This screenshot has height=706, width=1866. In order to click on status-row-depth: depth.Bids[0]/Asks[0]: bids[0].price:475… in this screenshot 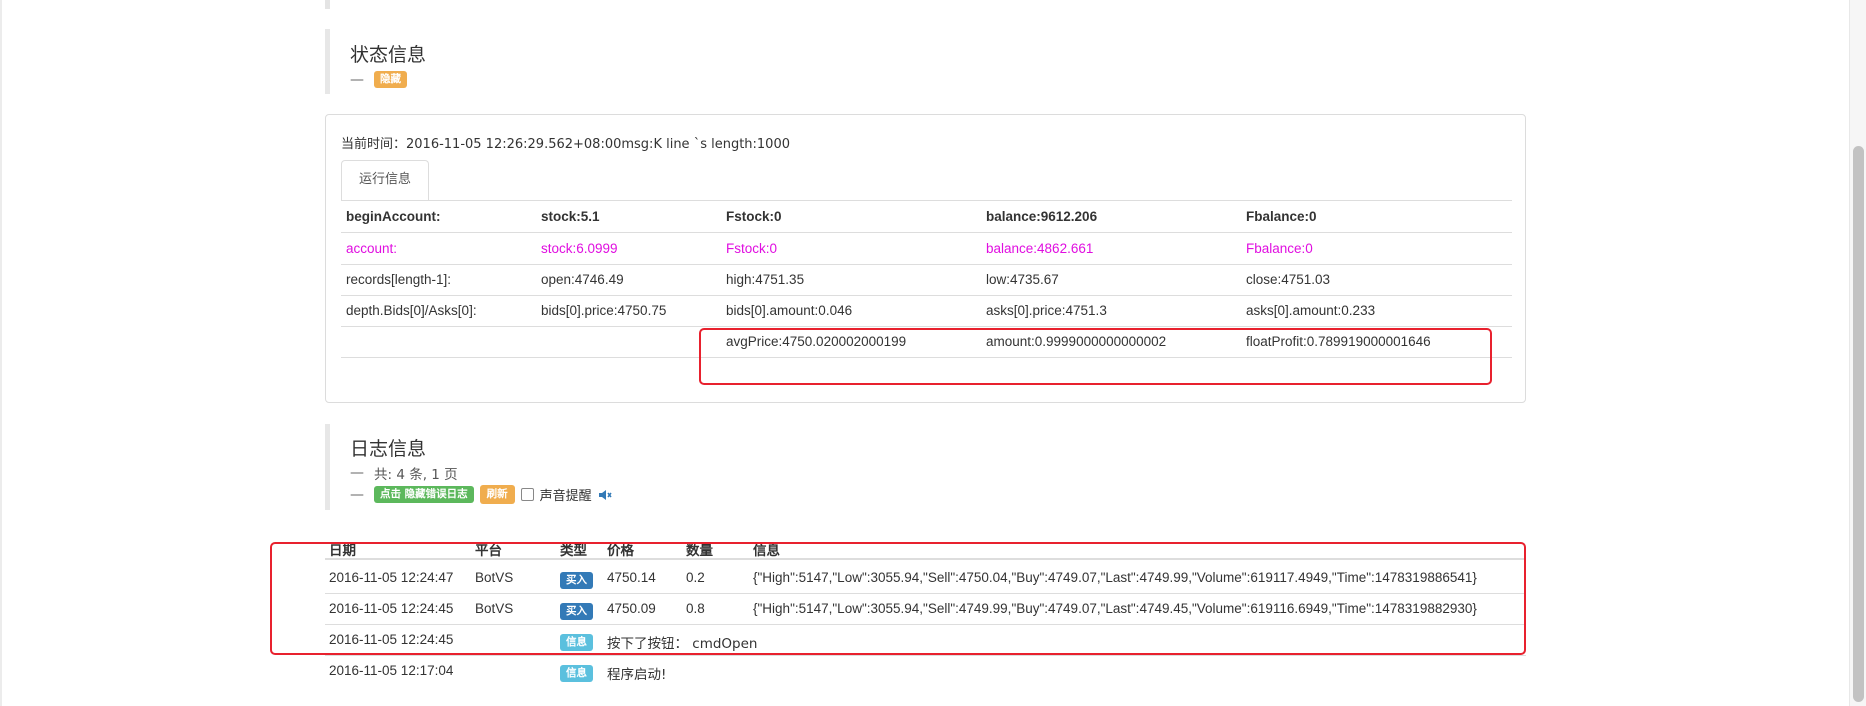, I will do `click(926, 311)`.